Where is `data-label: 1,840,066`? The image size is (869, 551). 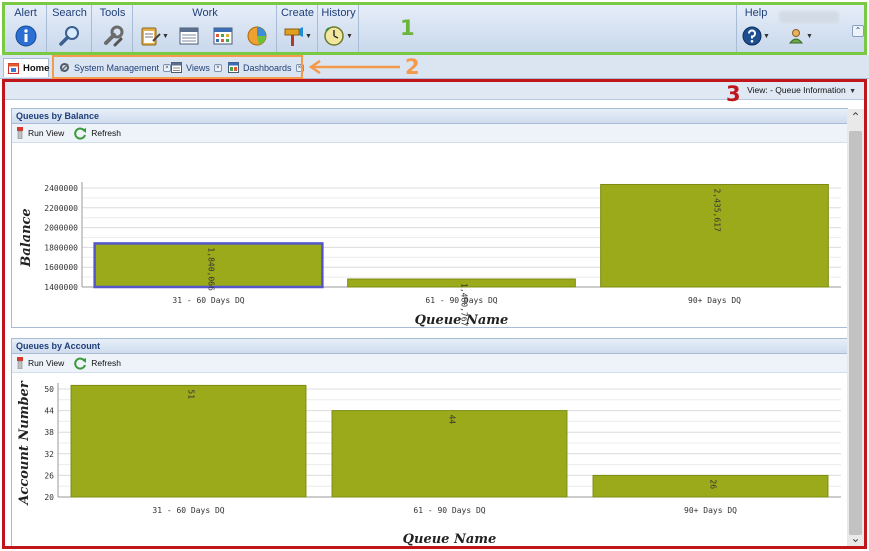
data-label: 1,840,066 is located at coordinates (211, 269).